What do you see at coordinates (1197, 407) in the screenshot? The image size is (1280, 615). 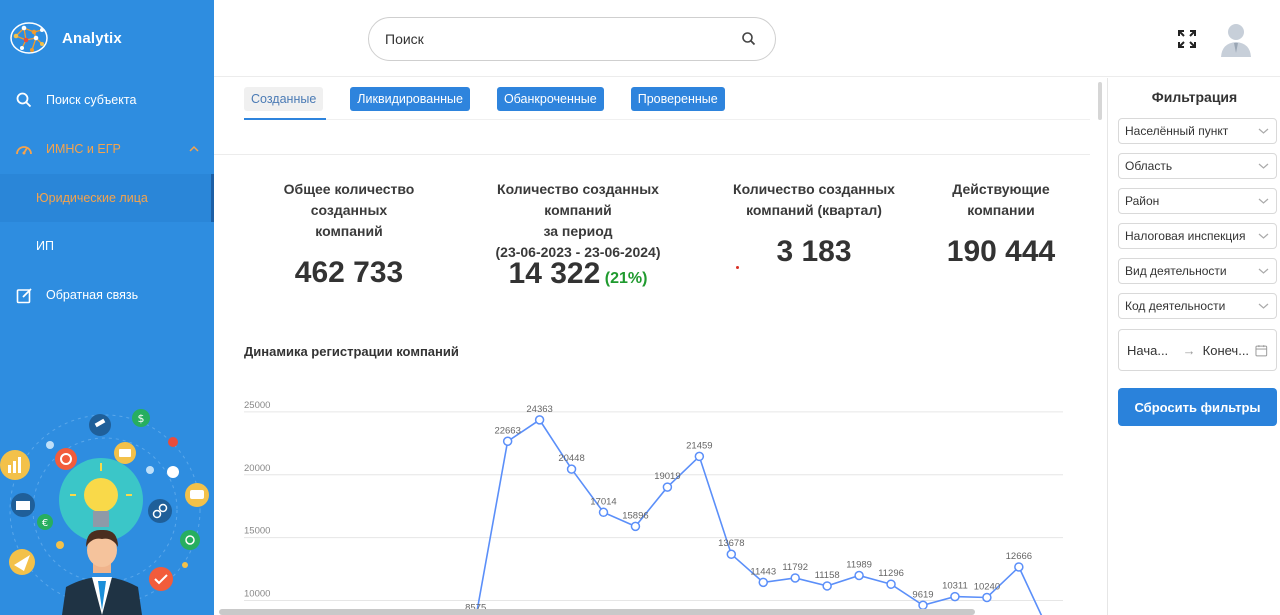 I see `reset-filters-button: Сбросить фильтры` at bounding box center [1197, 407].